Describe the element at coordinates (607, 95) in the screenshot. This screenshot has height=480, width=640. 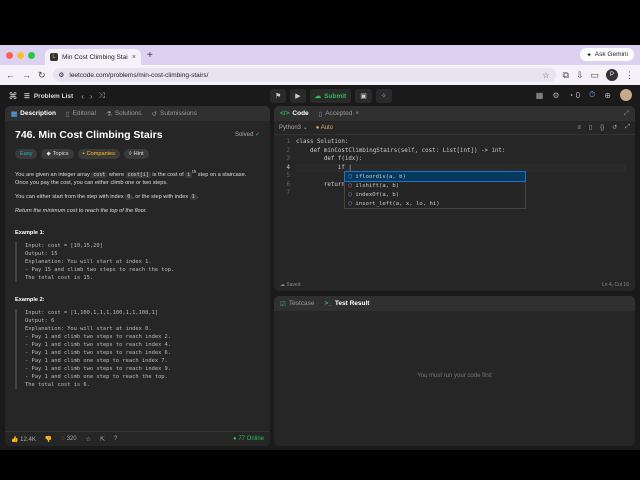
I see `add-friend-icon: ⊕` at that location.